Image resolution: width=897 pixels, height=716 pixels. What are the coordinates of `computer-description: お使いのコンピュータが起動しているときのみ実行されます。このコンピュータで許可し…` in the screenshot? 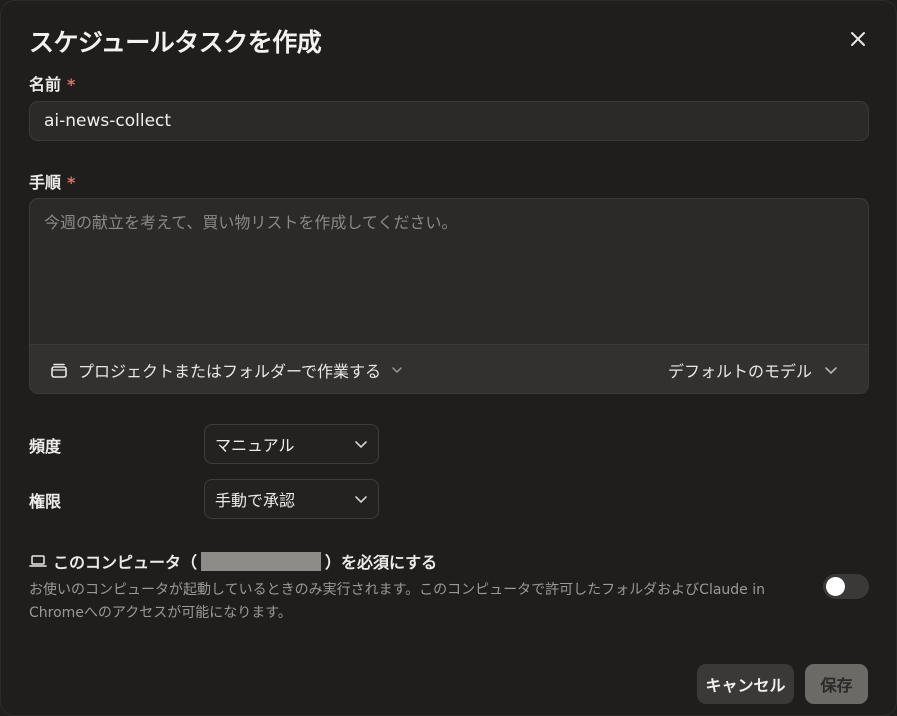 It's located at (397, 601).